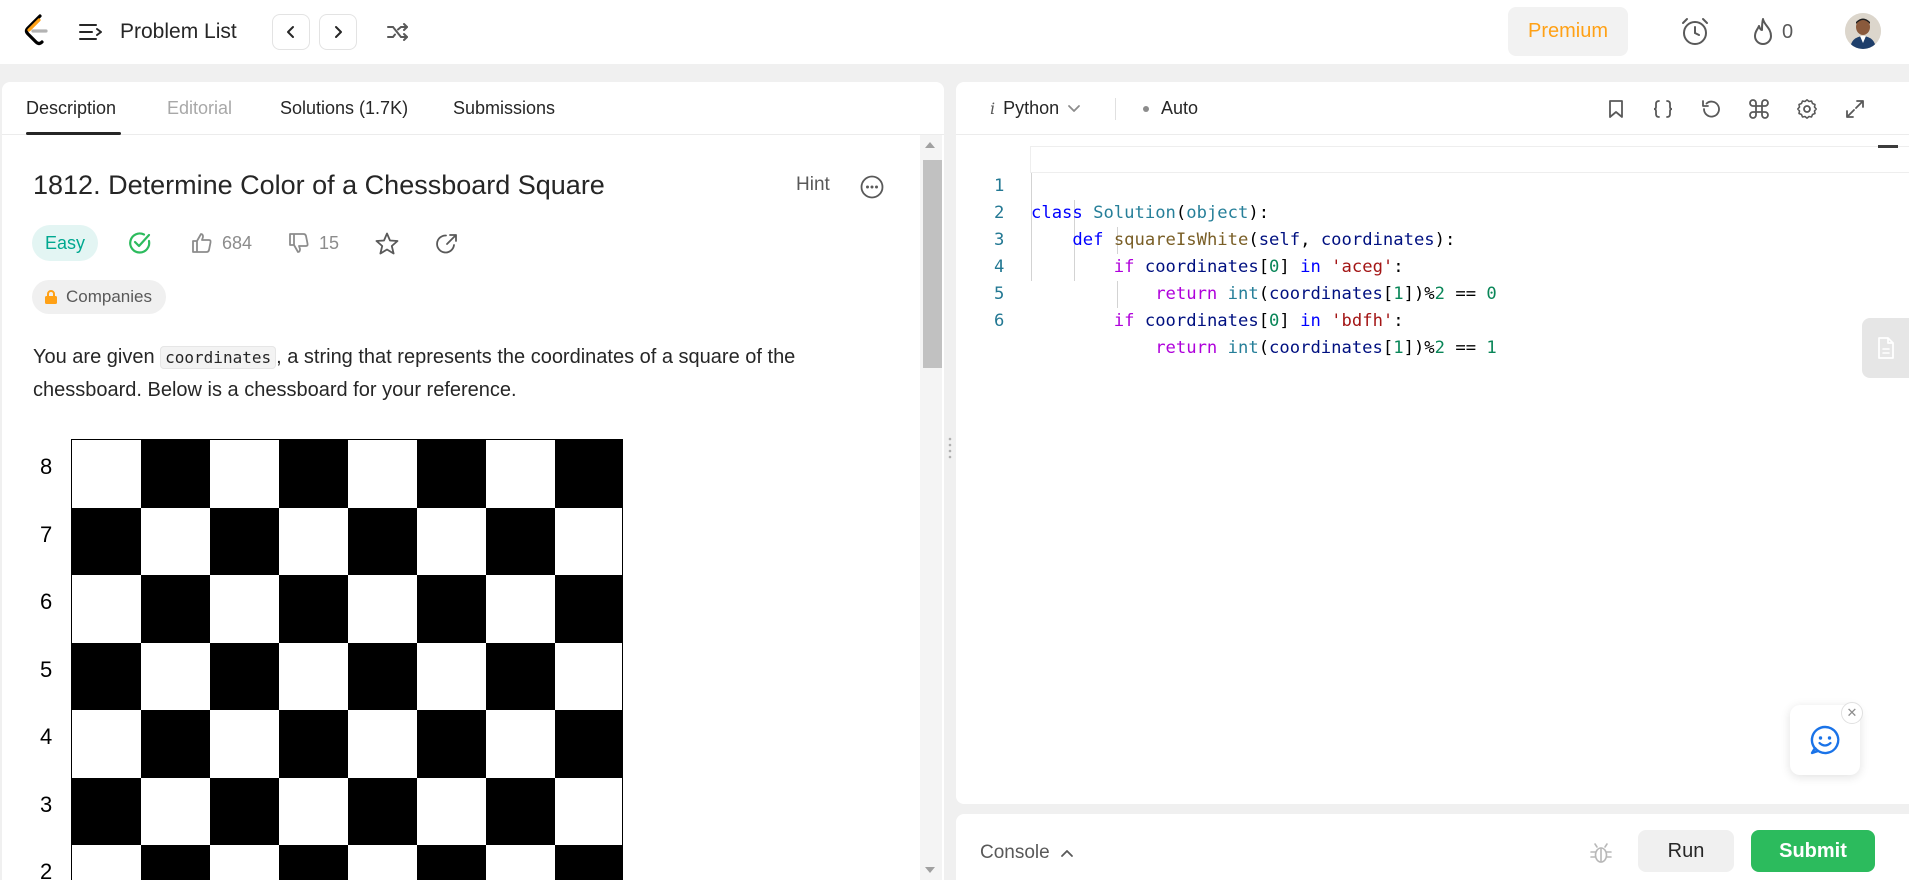 The width and height of the screenshot is (1909, 880). I want to click on chat-smile-icon, so click(1825, 740).